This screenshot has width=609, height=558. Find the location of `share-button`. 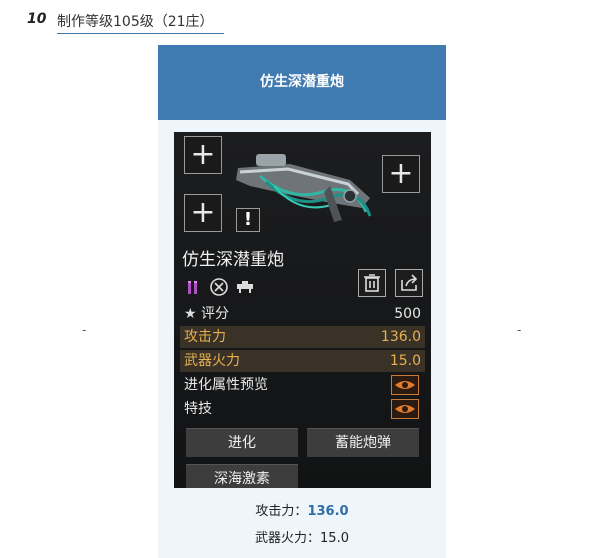

share-button is located at coordinates (409, 283).